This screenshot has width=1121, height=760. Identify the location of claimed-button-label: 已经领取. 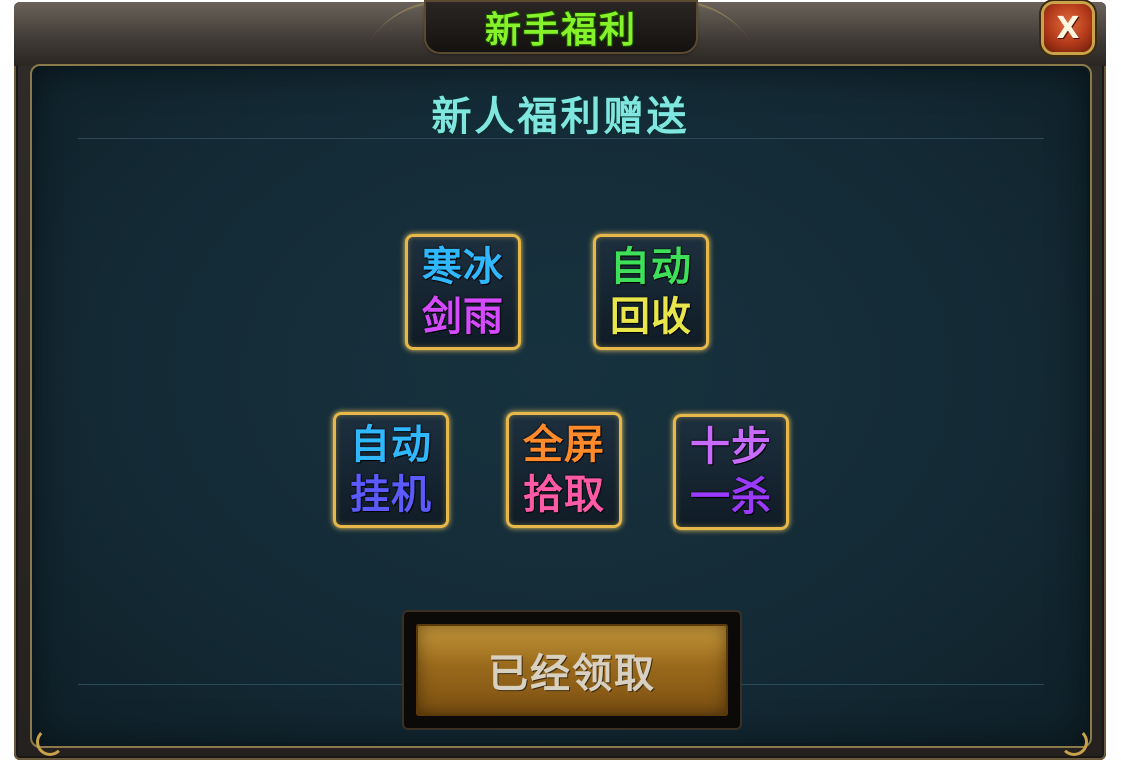
(572, 674).